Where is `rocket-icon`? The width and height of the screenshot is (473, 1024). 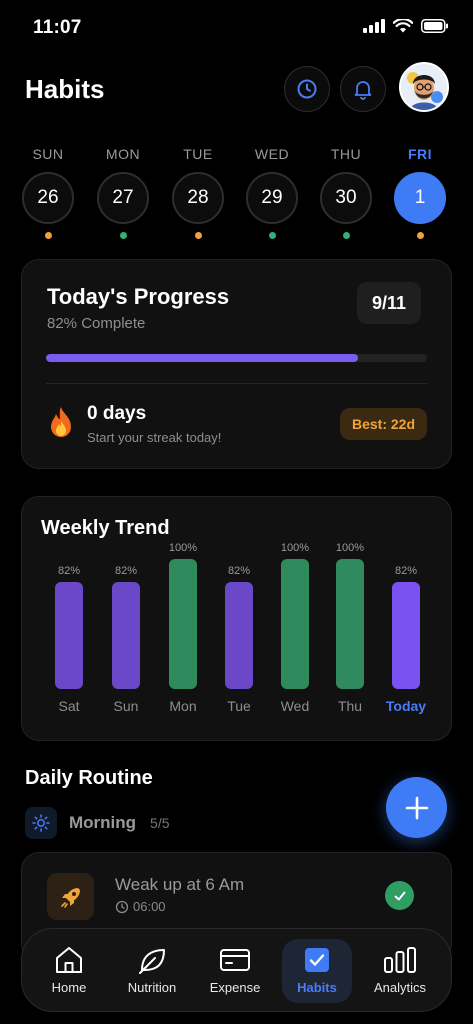
rocket-icon is located at coordinates (70, 896).